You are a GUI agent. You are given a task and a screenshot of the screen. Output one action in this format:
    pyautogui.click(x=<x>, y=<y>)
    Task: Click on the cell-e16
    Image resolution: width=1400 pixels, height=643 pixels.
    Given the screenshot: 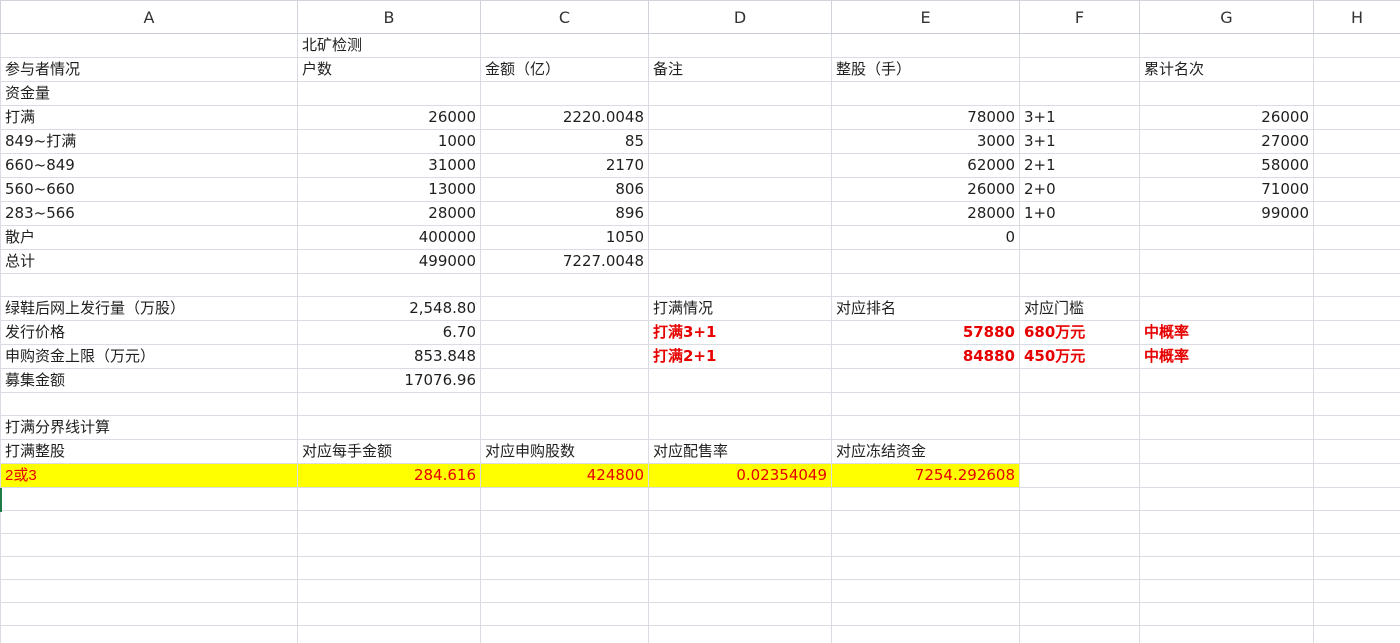 What is the action you would take?
    pyautogui.click(x=925, y=404)
    